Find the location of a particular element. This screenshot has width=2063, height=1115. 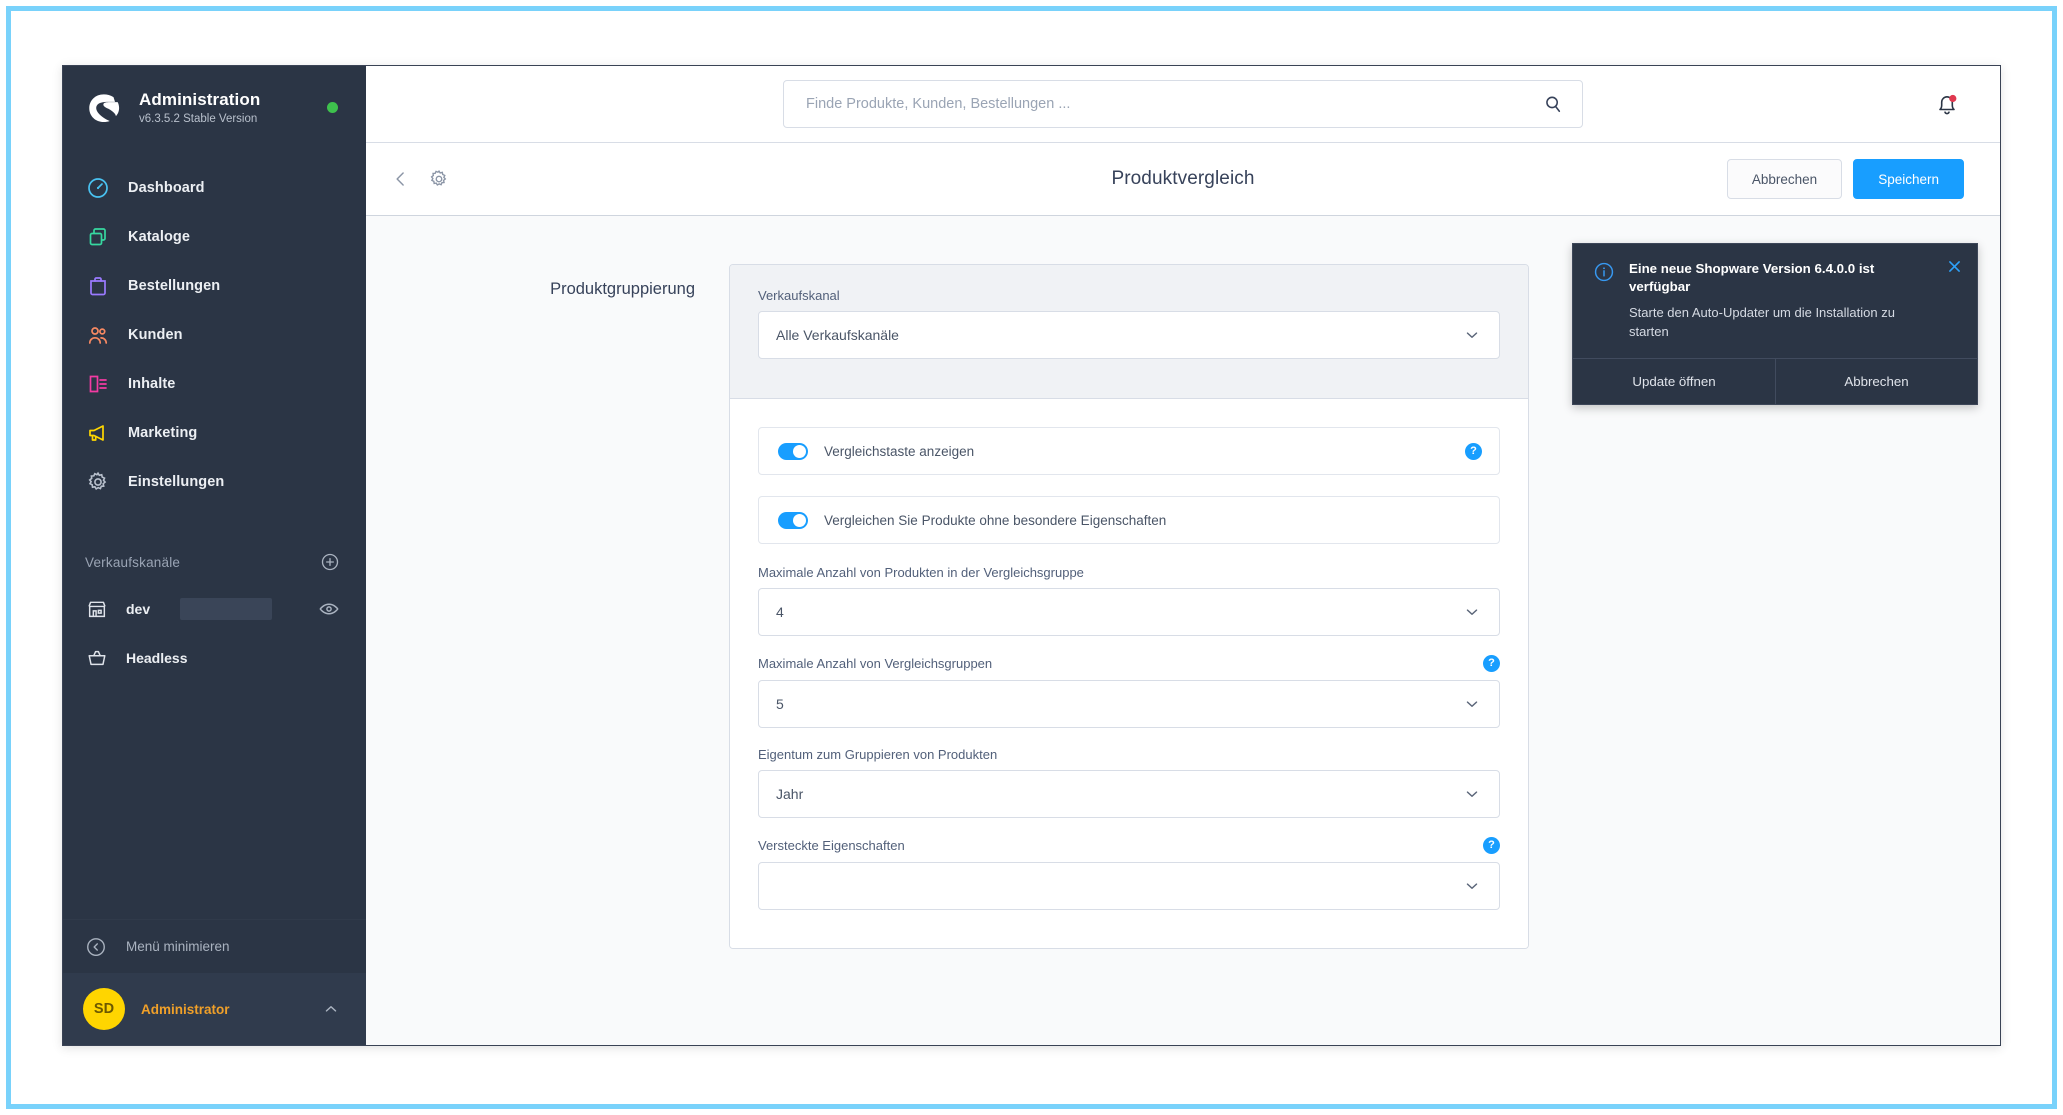

card-label-column: Produktgruppierung is located at coordinates (606, 606).